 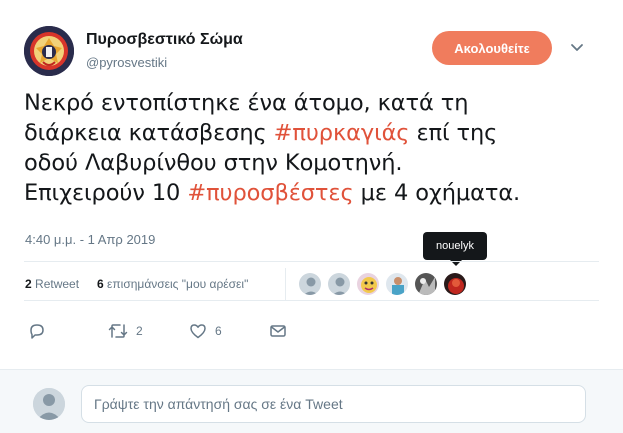 I want to click on tweet-line: οδού Λαβυρίνθου στην Κομοτηνή., so click(x=213, y=163).